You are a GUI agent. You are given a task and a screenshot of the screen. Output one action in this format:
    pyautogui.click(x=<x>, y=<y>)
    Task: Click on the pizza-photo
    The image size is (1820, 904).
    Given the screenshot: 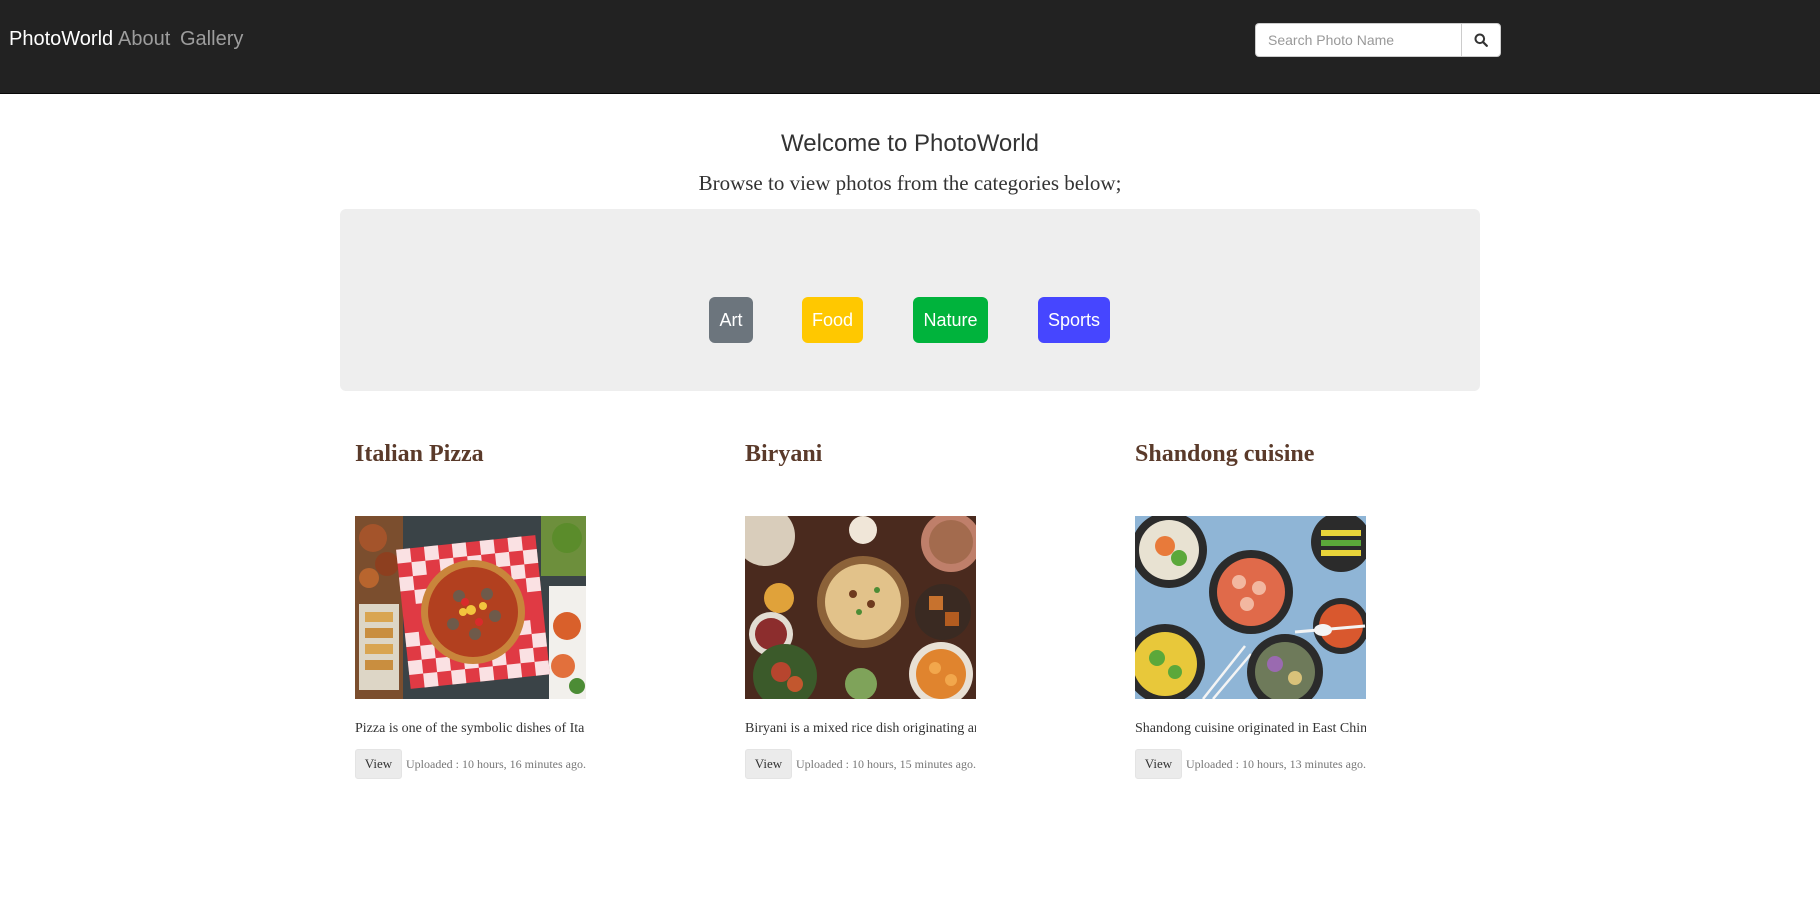 What is the action you would take?
    pyautogui.click(x=470, y=607)
    